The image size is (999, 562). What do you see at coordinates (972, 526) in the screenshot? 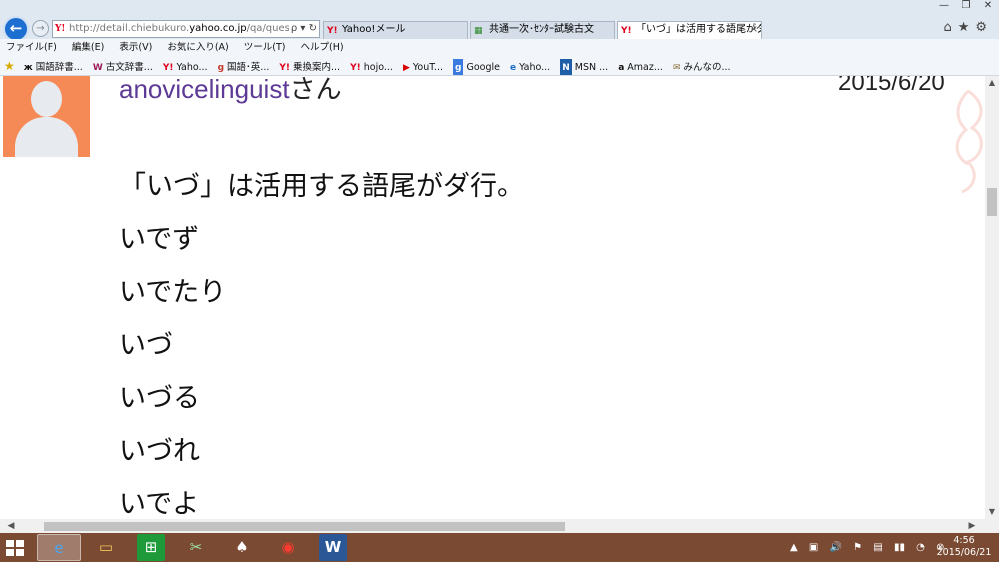
I see `scroll-right-icon: ▶` at bounding box center [972, 526].